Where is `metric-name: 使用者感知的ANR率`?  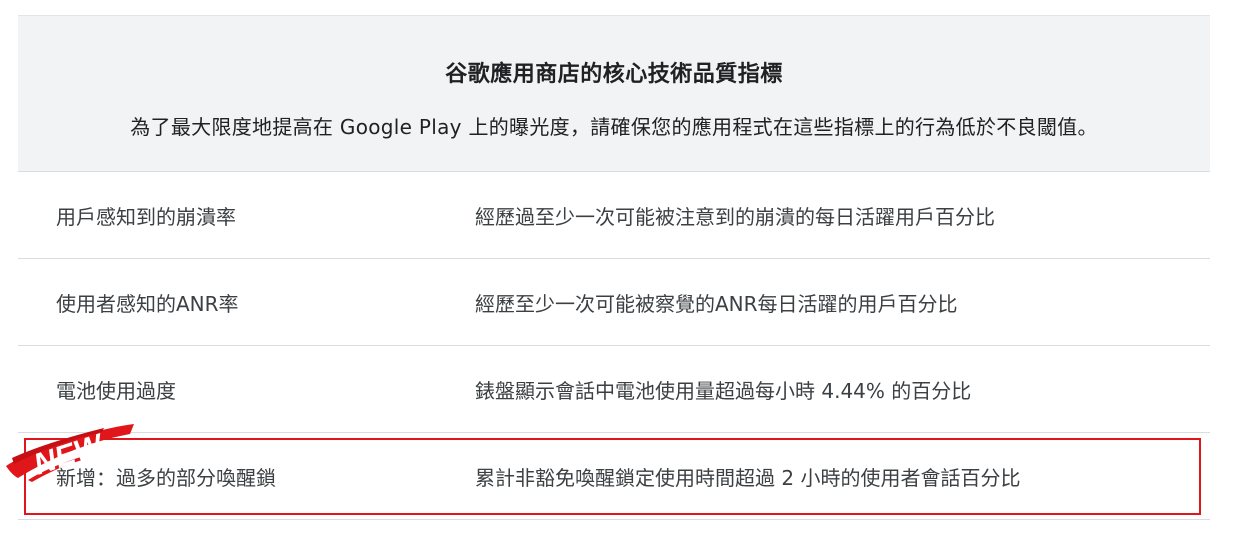 metric-name: 使用者感知的ANR率 is located at coordinates (147, 303).